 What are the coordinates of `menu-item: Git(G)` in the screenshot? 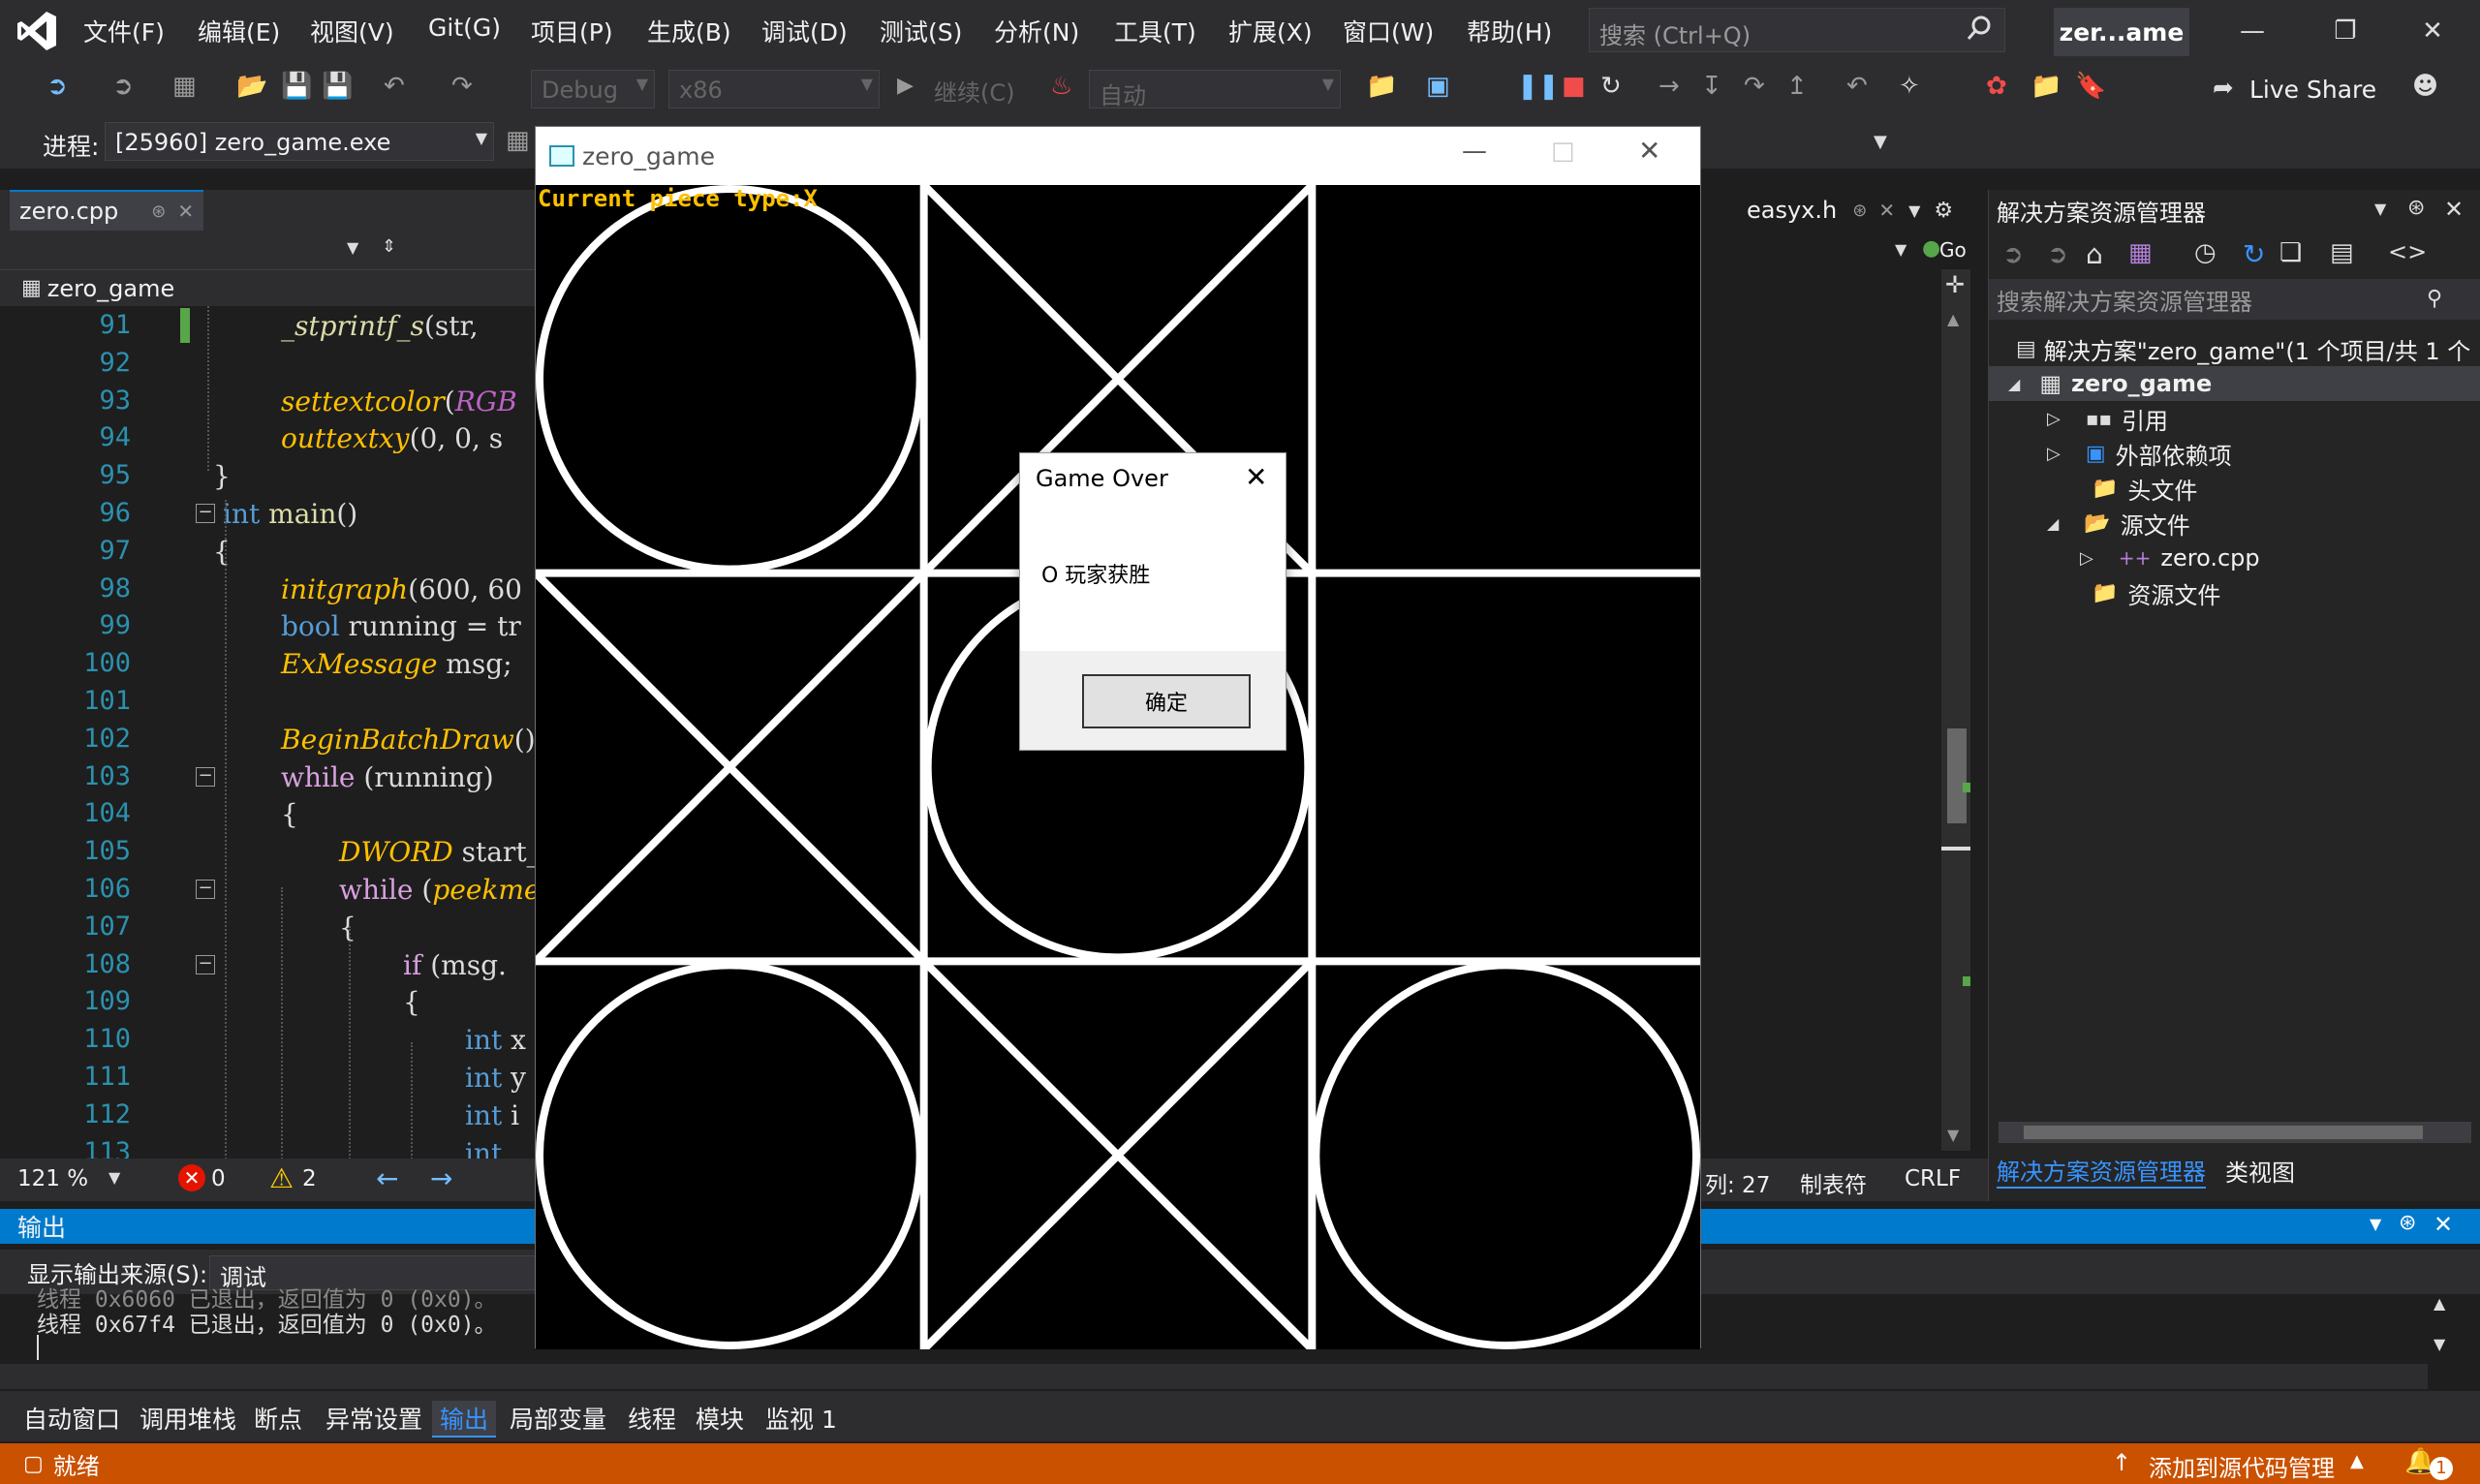 It's located at (464, 28).